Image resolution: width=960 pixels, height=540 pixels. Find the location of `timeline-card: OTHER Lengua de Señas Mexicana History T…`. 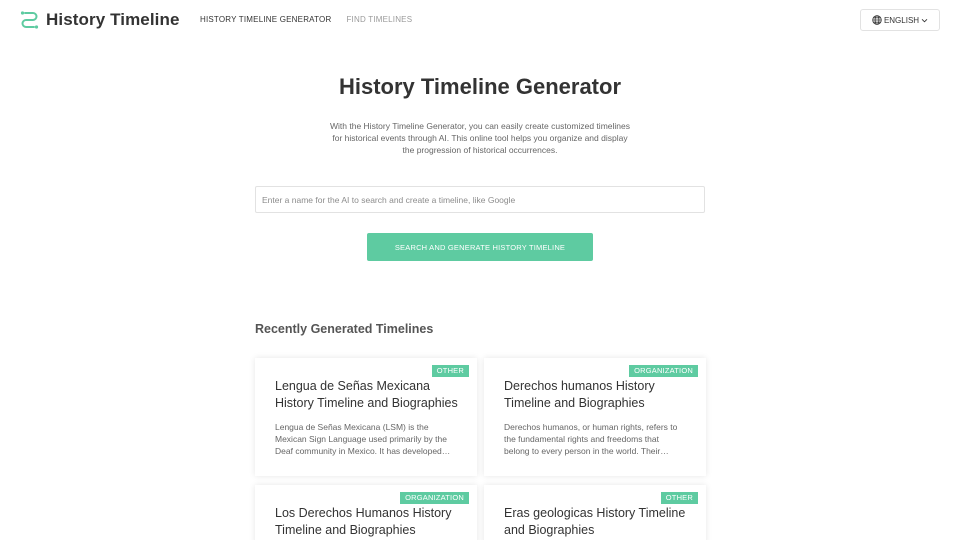

timeline-card: OTHER Lengua de Señas Mexicana History T… is located at coordinates (366, 417).